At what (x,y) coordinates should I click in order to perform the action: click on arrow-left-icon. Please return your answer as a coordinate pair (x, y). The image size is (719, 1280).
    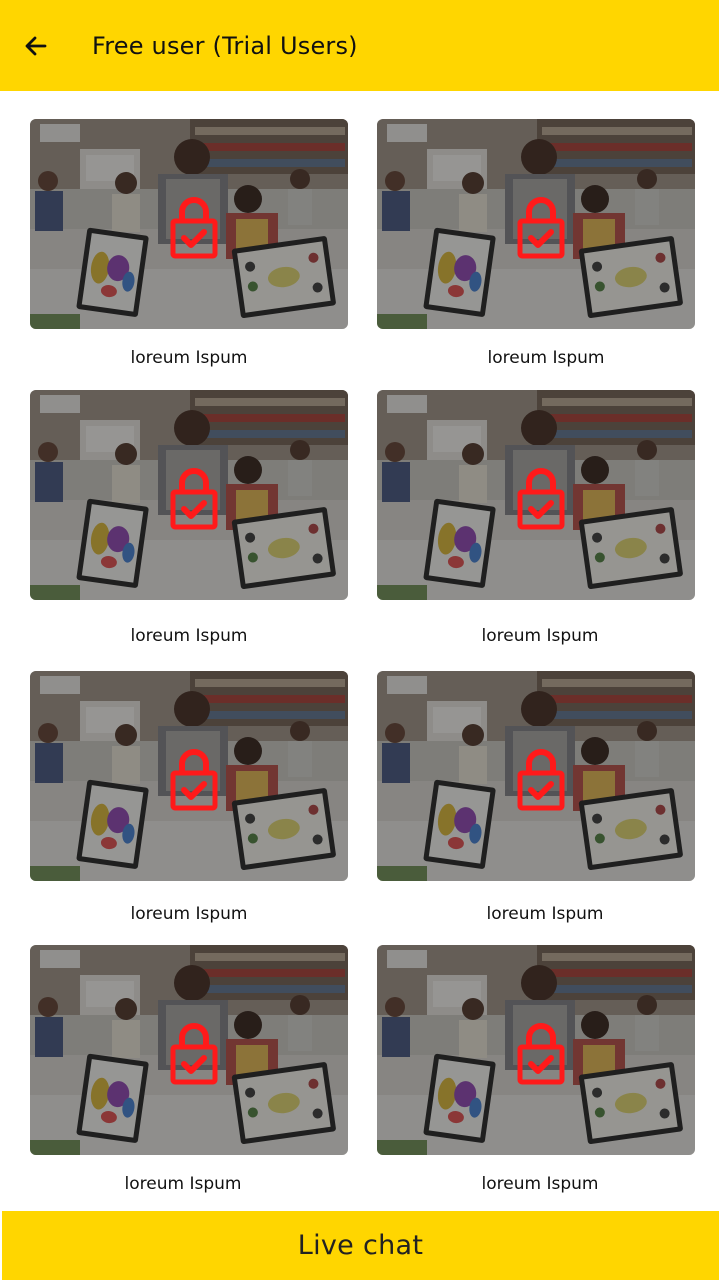
    Looking at the image, I should click on (36, 46).